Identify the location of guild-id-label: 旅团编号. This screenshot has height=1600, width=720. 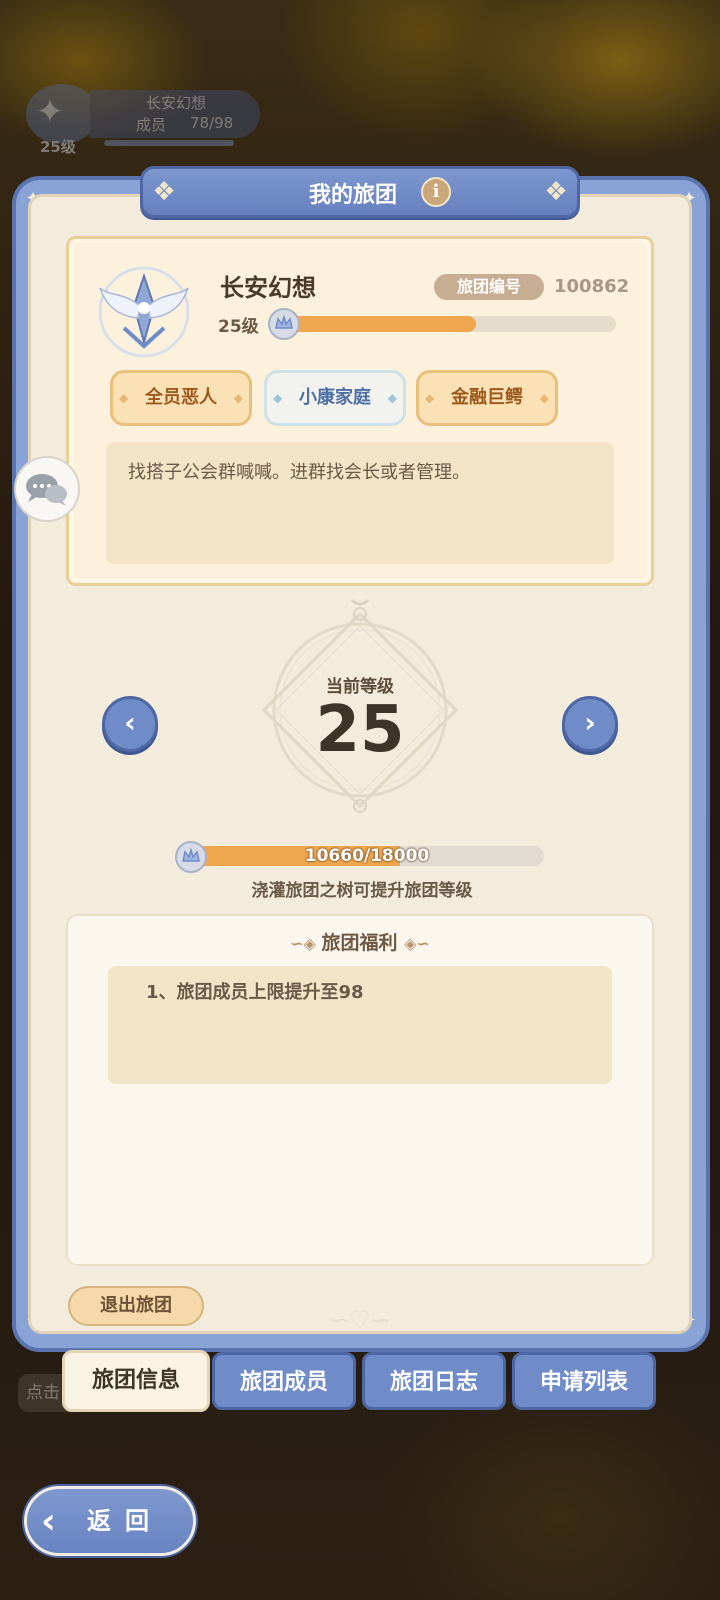
(489, 287).